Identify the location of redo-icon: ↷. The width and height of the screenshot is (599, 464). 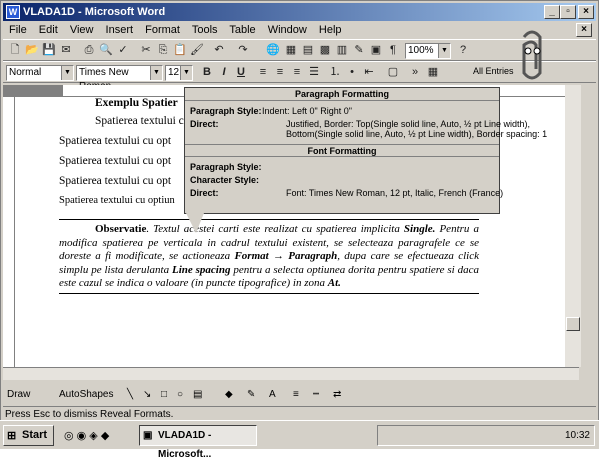
(243, 50).